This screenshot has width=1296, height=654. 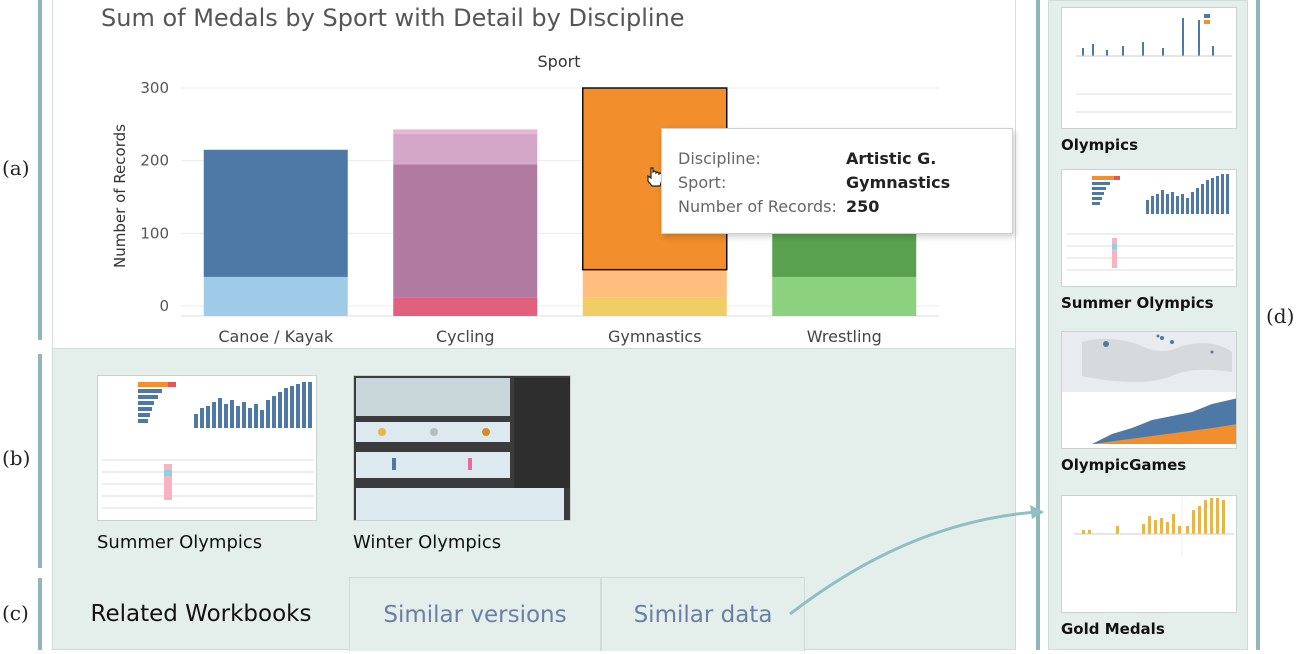 What do you see at coordinates (559, 61) in the screenshot?
I see `chart-subtitle: Sport` at bounding box center [559, 61].